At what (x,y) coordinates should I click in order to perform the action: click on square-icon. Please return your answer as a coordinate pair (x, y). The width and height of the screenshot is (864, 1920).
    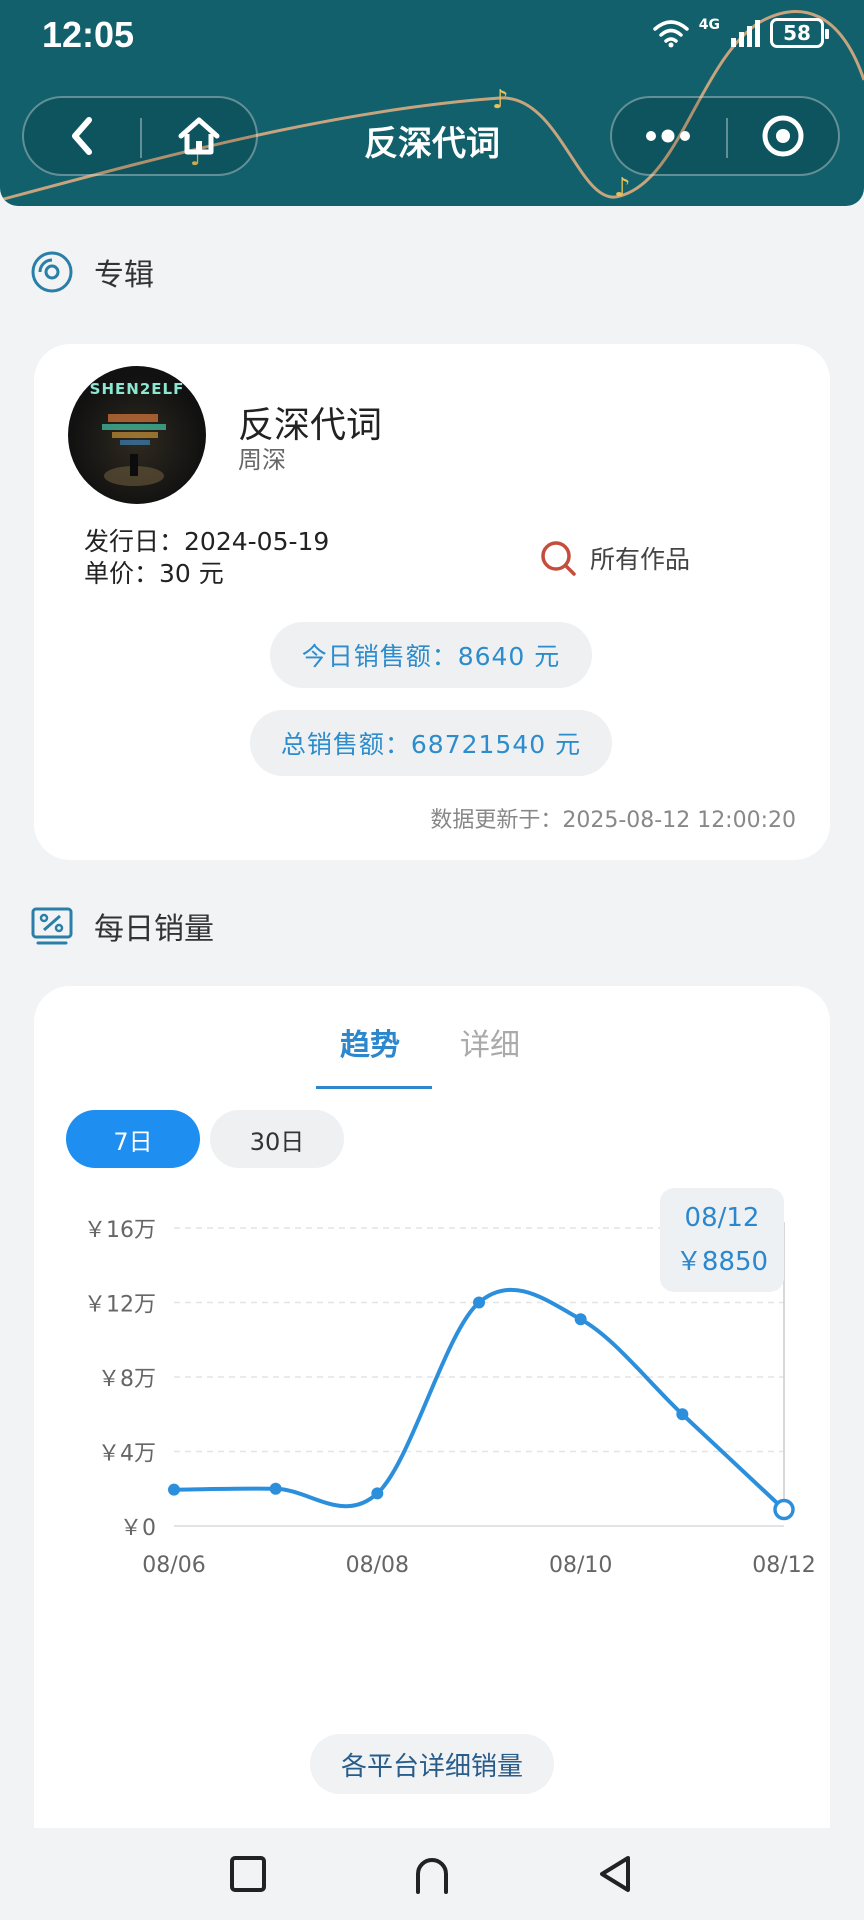
    Looking at the image, I should click on (248, 1874).